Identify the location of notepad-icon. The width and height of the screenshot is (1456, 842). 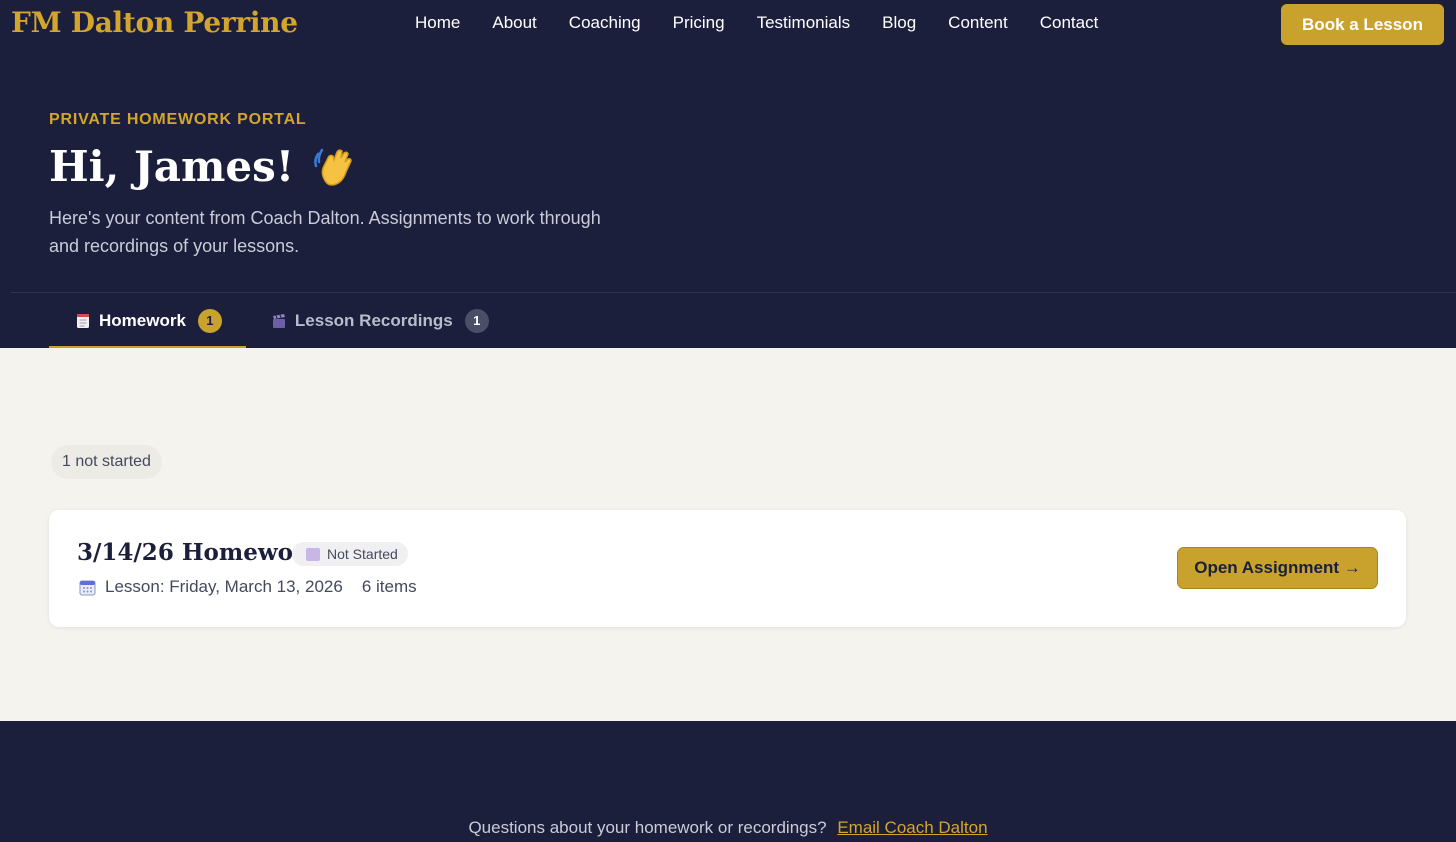
(83, 321).